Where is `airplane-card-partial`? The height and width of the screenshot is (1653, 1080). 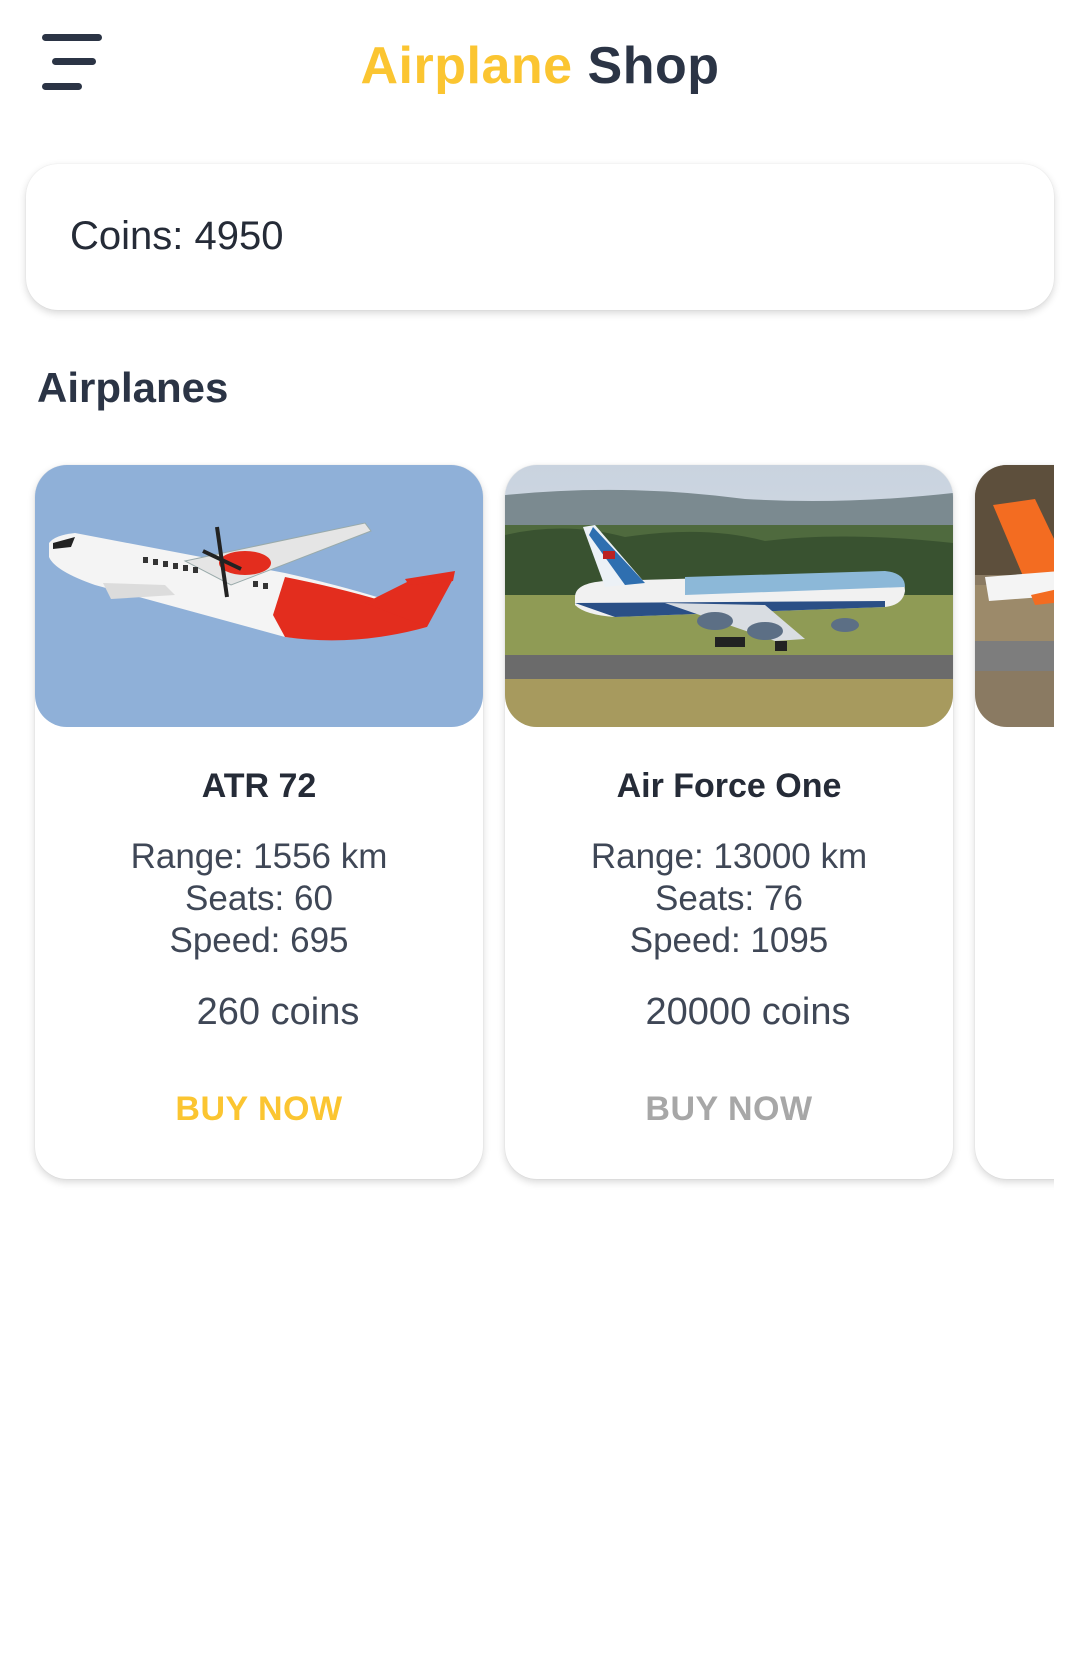
airplane-card-partial is located at coordinates (1014, 822).